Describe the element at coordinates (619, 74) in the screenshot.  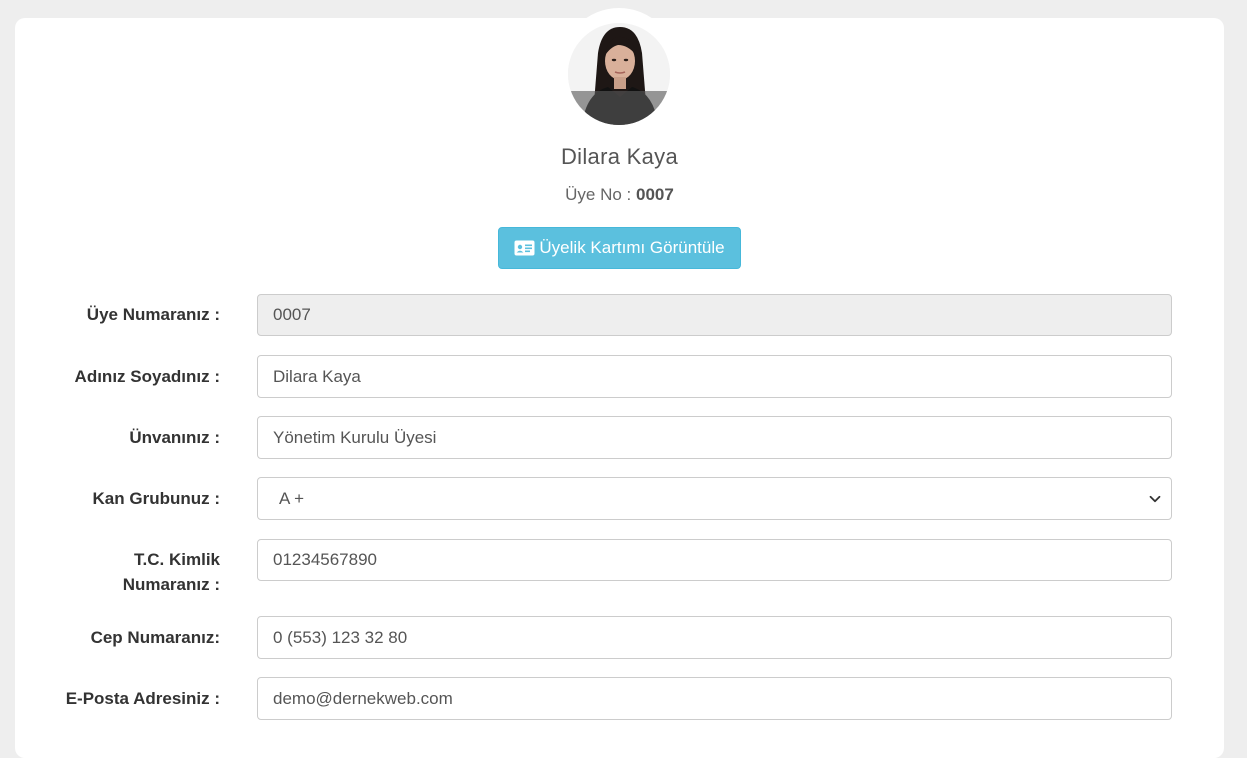
I see `avatar` at that location.